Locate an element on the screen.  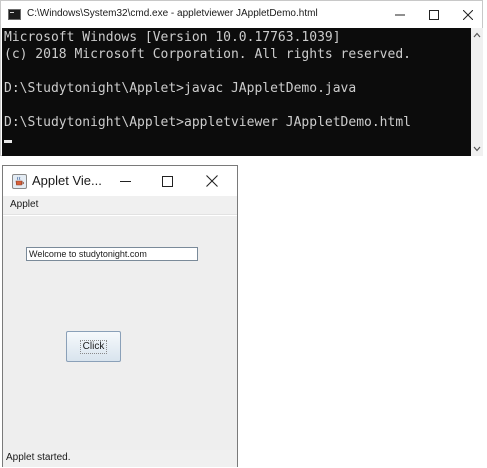
applet-menubar: Applet is located at coordinates (120, 205).